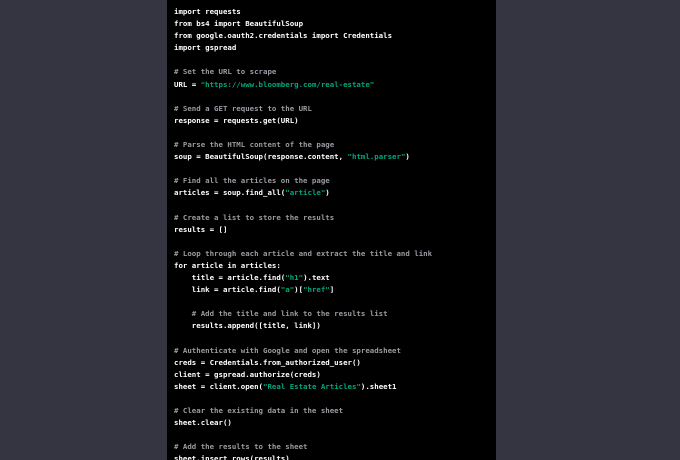 Image resolution: width=680 pixels, height=460 pixels. I want to click on code-token-string: "href", so click(316, 290).